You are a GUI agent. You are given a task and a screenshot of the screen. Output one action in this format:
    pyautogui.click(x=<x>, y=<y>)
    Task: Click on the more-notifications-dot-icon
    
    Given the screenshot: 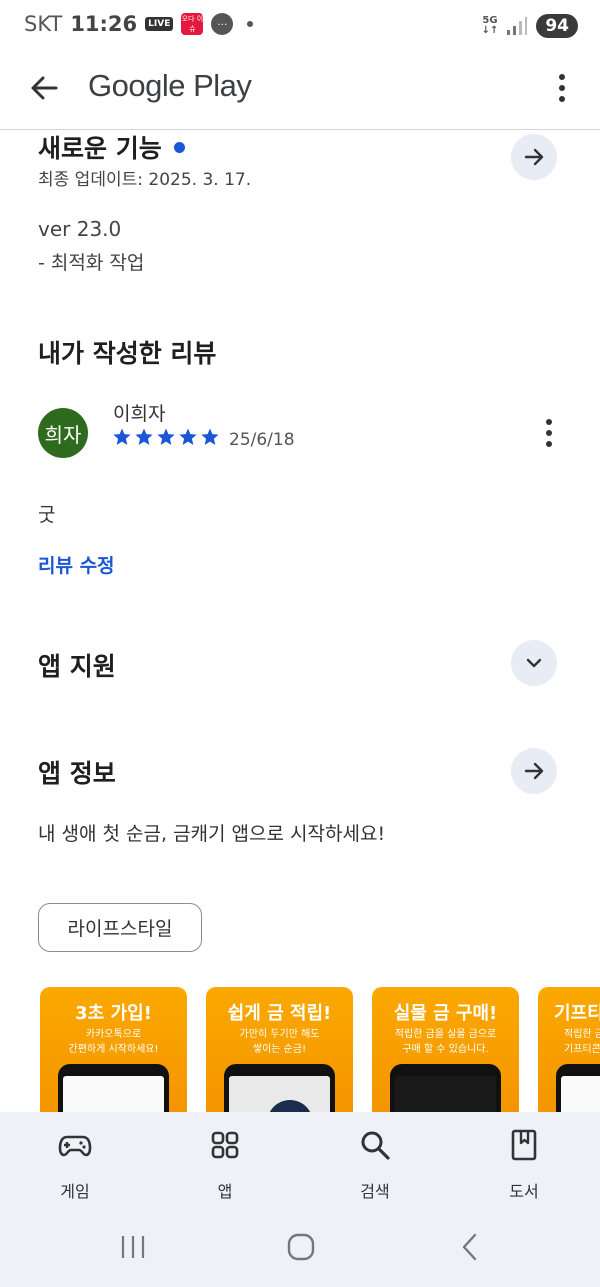 What is the action you would take?
    pyautogui.click(x=250, y=24)
    